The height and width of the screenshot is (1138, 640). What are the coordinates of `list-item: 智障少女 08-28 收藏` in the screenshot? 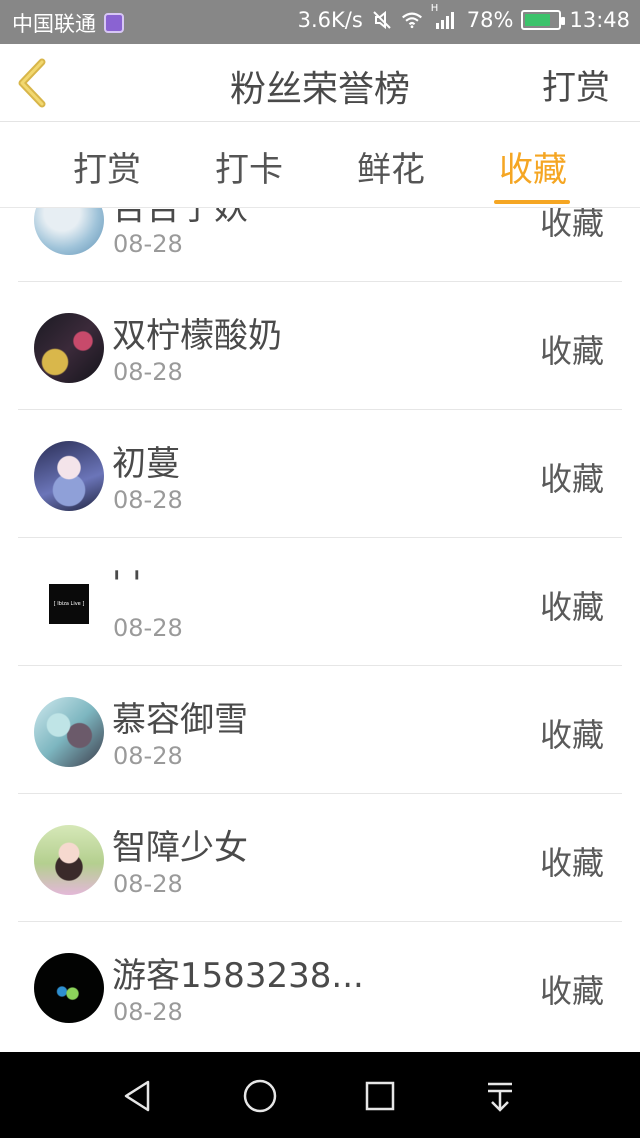 It's located at (320, 858).